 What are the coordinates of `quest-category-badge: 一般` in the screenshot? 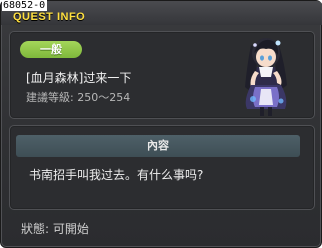 It's located at (51, 49).